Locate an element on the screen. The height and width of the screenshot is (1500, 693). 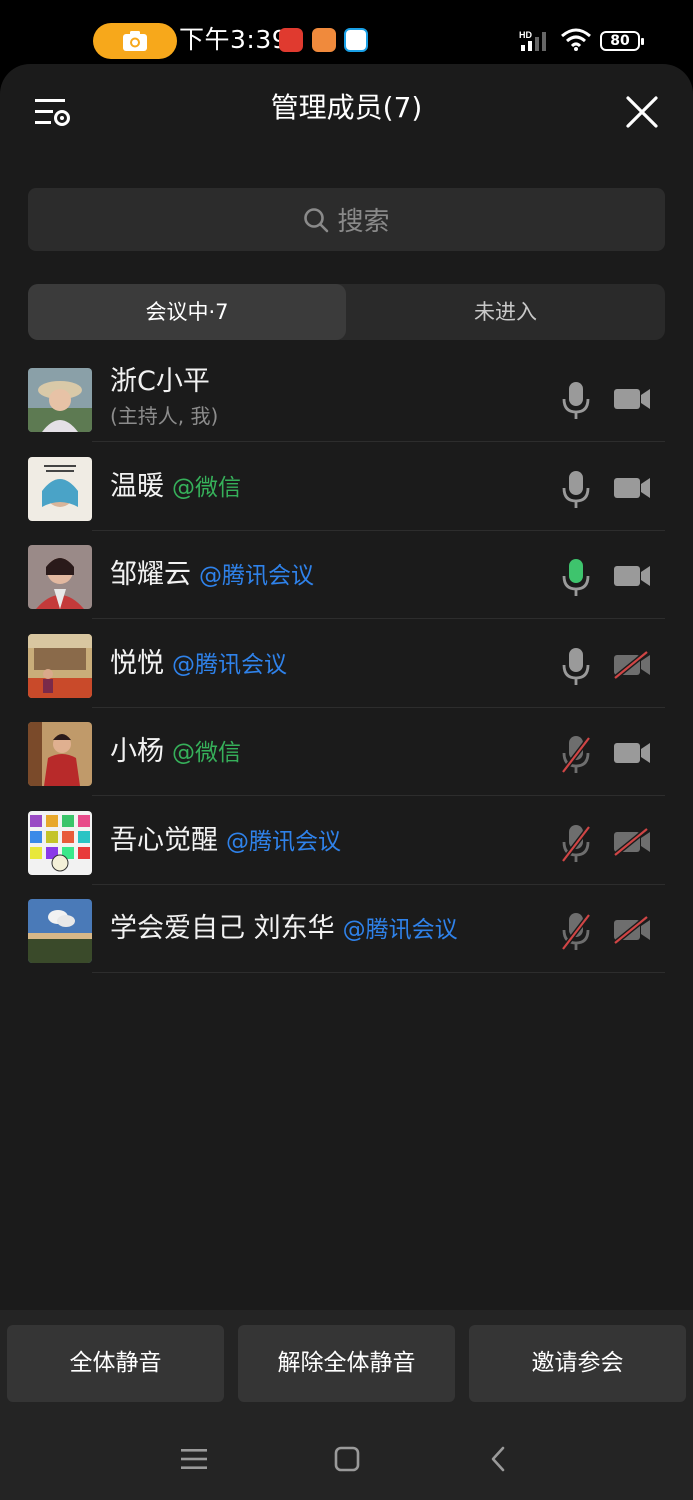
member-name: 学会爱自己 刘东华 is located at coordinates (222, 928).